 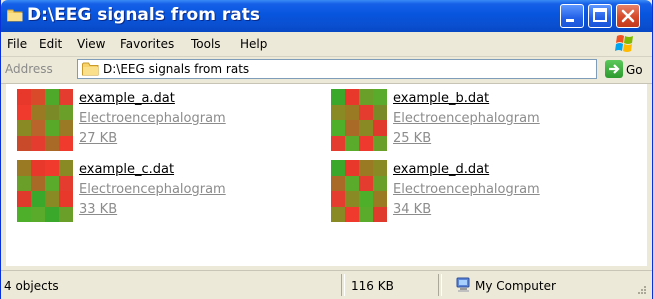 I want to click on file-name: example_c.dat, so click(x=126, y=169).